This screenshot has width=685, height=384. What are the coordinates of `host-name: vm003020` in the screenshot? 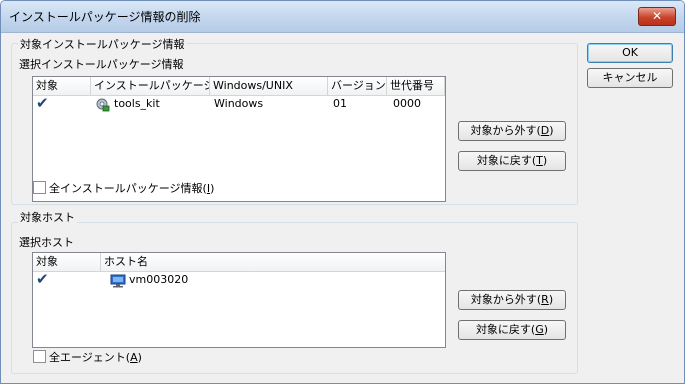 It's located at (159, 279).